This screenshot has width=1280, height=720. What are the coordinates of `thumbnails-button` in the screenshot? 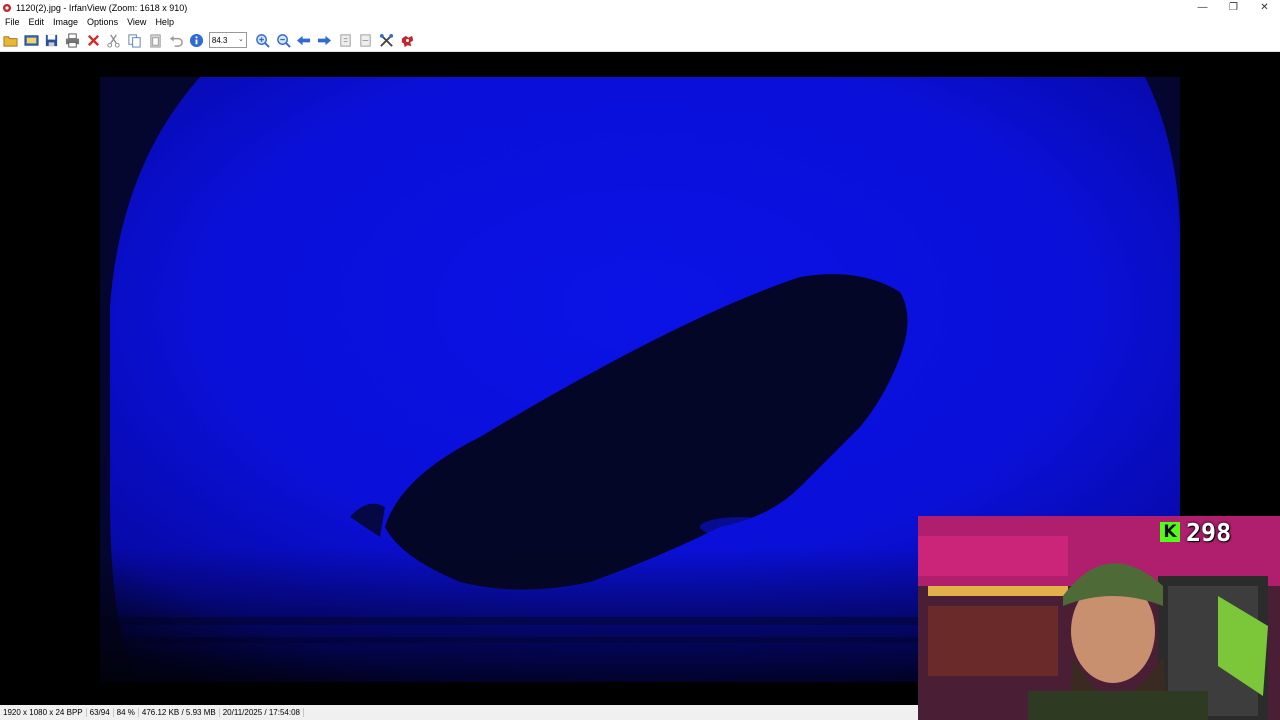 It's located at (31, 40).